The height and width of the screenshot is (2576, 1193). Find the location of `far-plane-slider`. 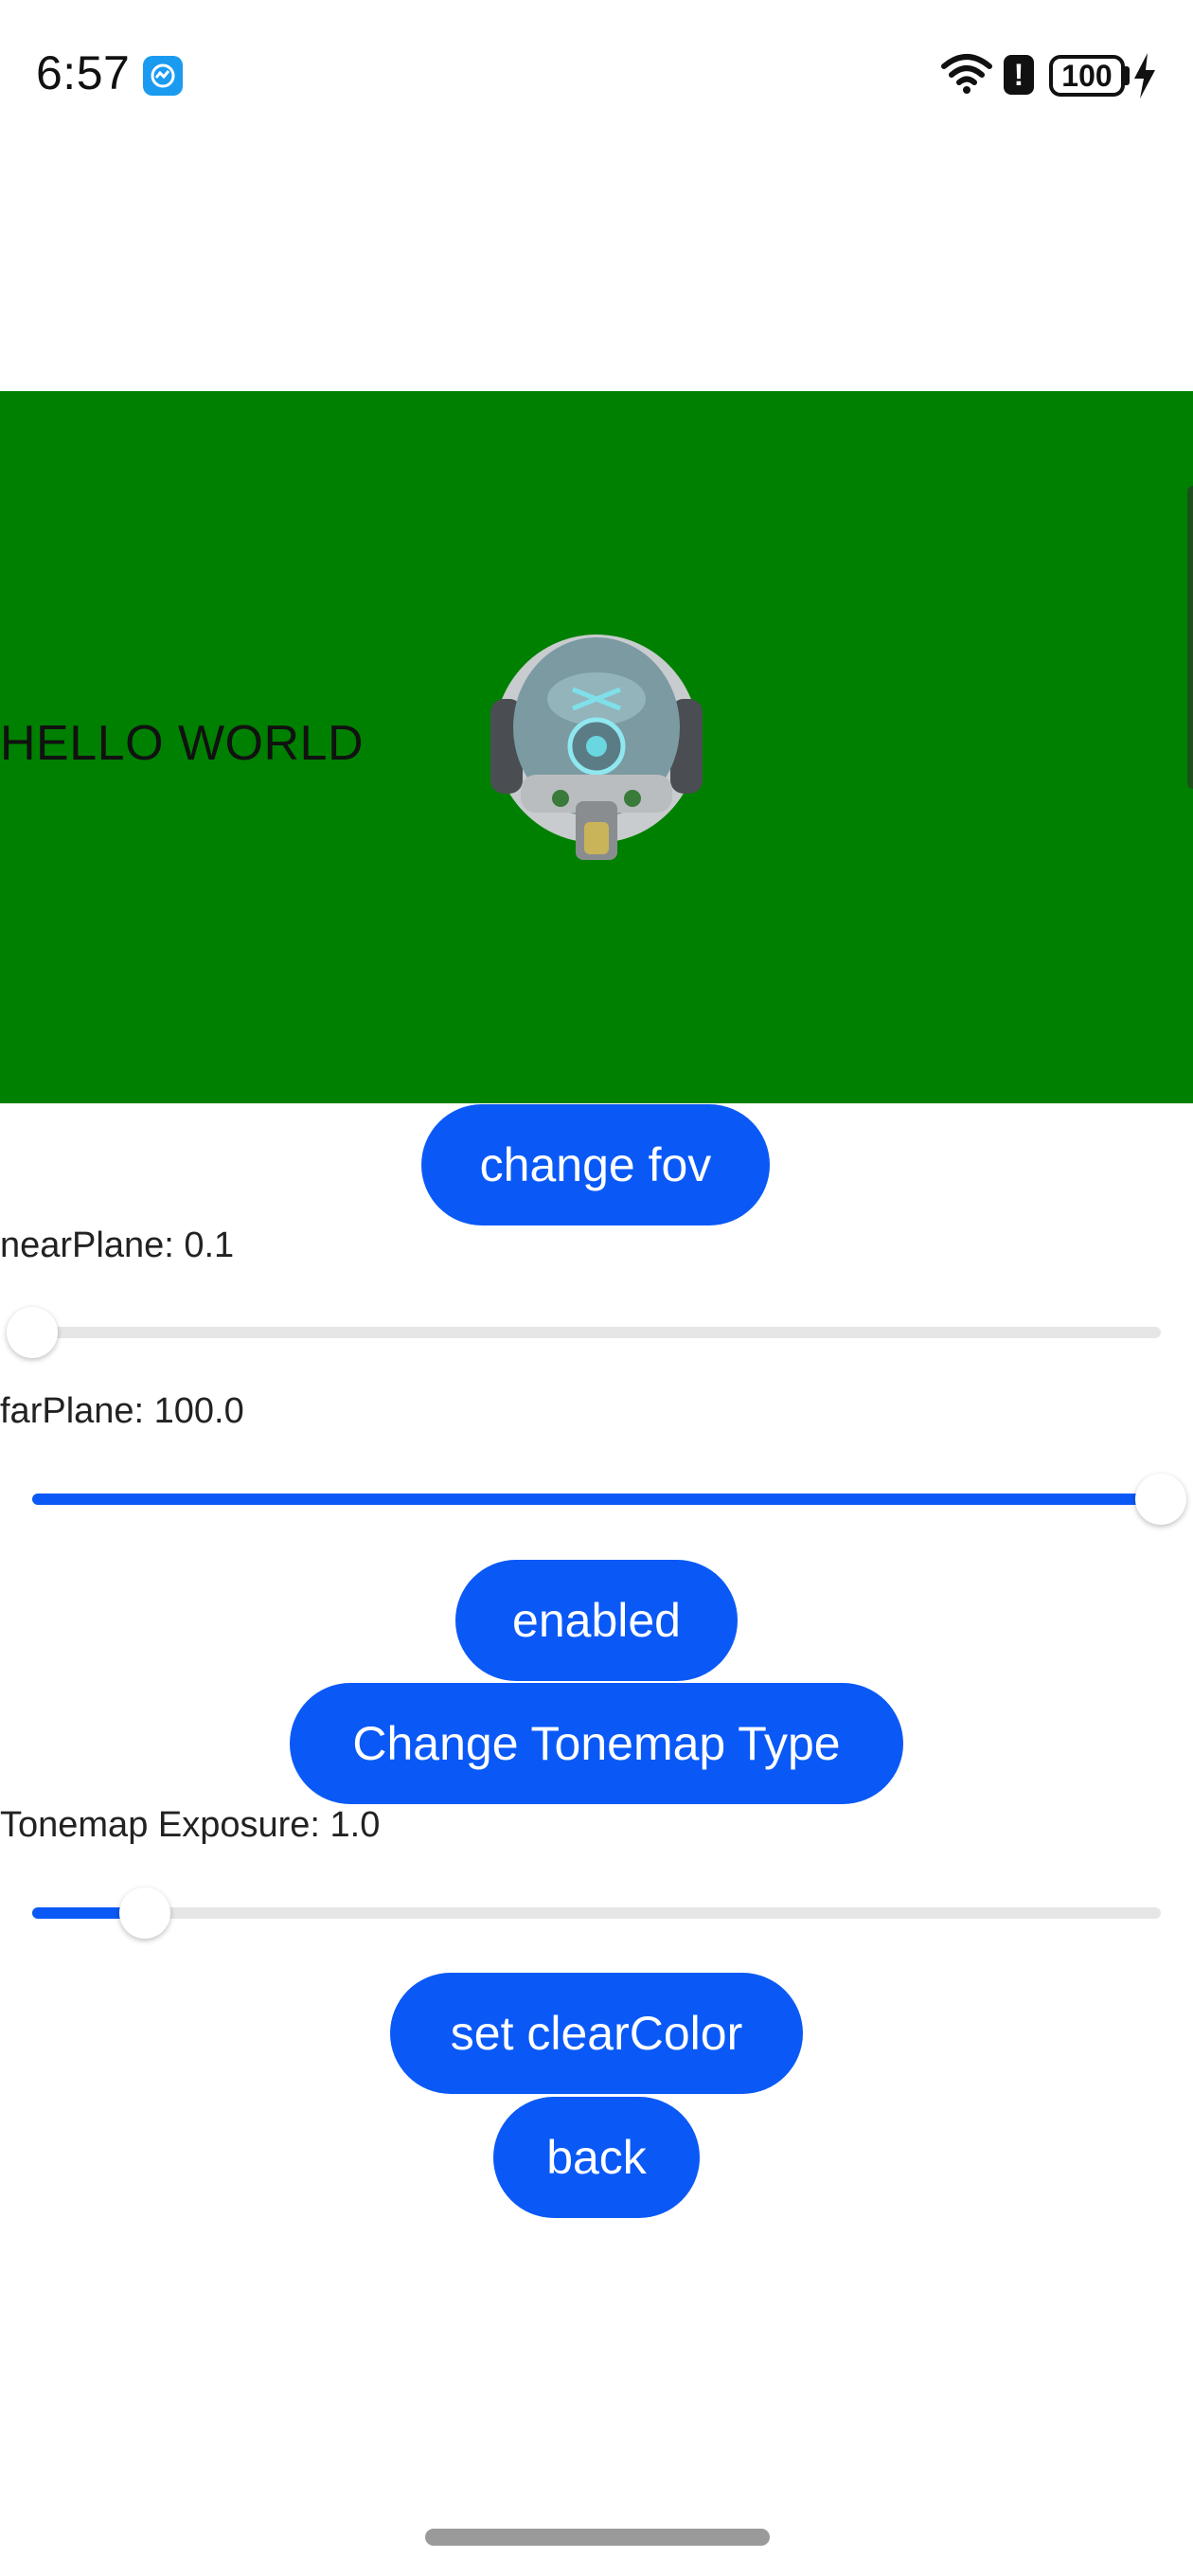

far-plane-slider is located at coordinates (609, 1496).